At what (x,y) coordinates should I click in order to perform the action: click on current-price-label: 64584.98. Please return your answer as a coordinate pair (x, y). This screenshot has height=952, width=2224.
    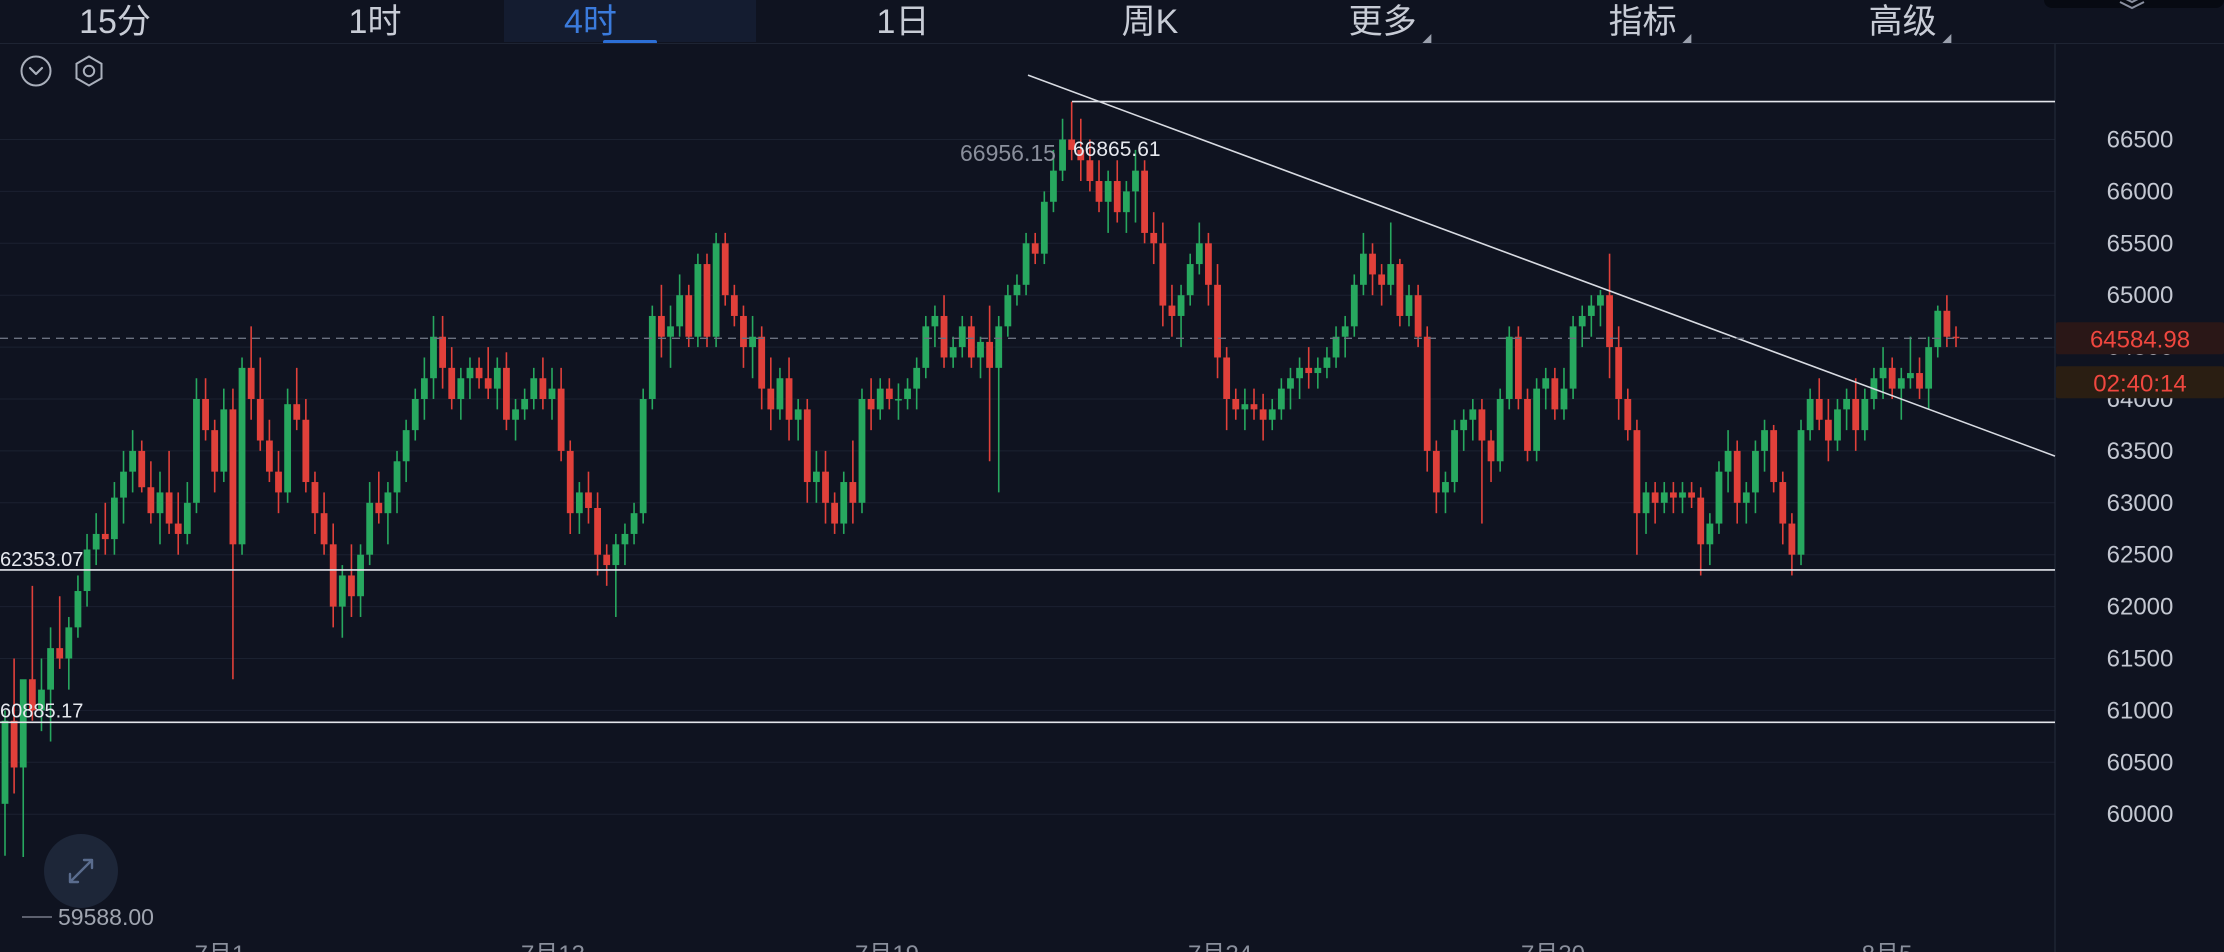
    Looking at the image, I should click on (2140, 339).